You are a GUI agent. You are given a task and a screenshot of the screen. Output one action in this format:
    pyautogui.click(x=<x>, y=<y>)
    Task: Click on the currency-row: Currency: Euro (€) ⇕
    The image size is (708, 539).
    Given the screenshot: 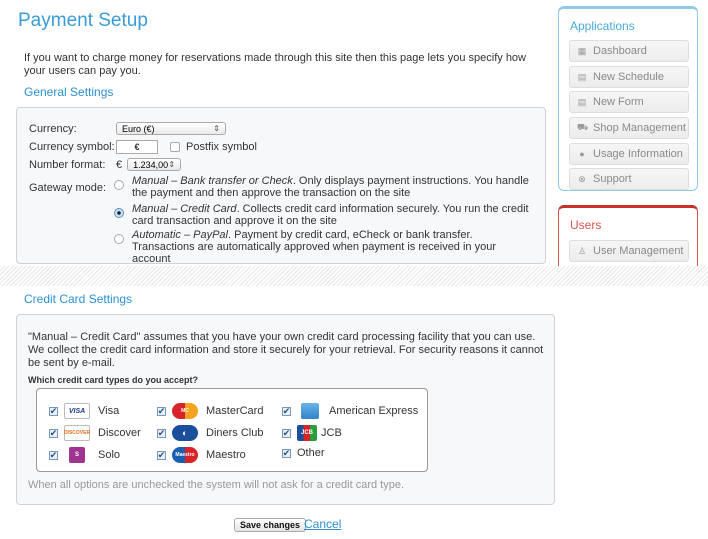 What is the action you would take?
    pyautogui.click(x=127, y=128)
    